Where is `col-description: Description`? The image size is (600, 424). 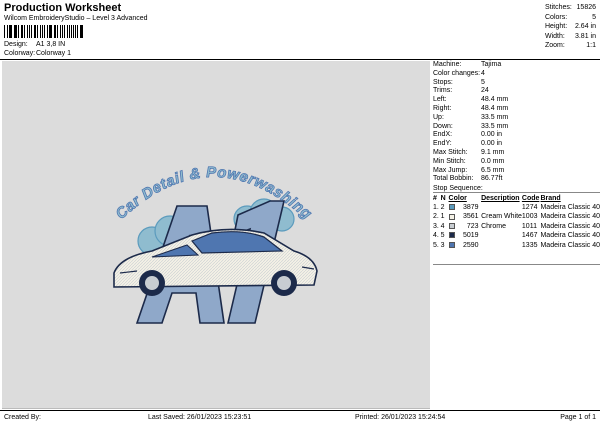
col-description: Description is located at coordinates (500, 198).